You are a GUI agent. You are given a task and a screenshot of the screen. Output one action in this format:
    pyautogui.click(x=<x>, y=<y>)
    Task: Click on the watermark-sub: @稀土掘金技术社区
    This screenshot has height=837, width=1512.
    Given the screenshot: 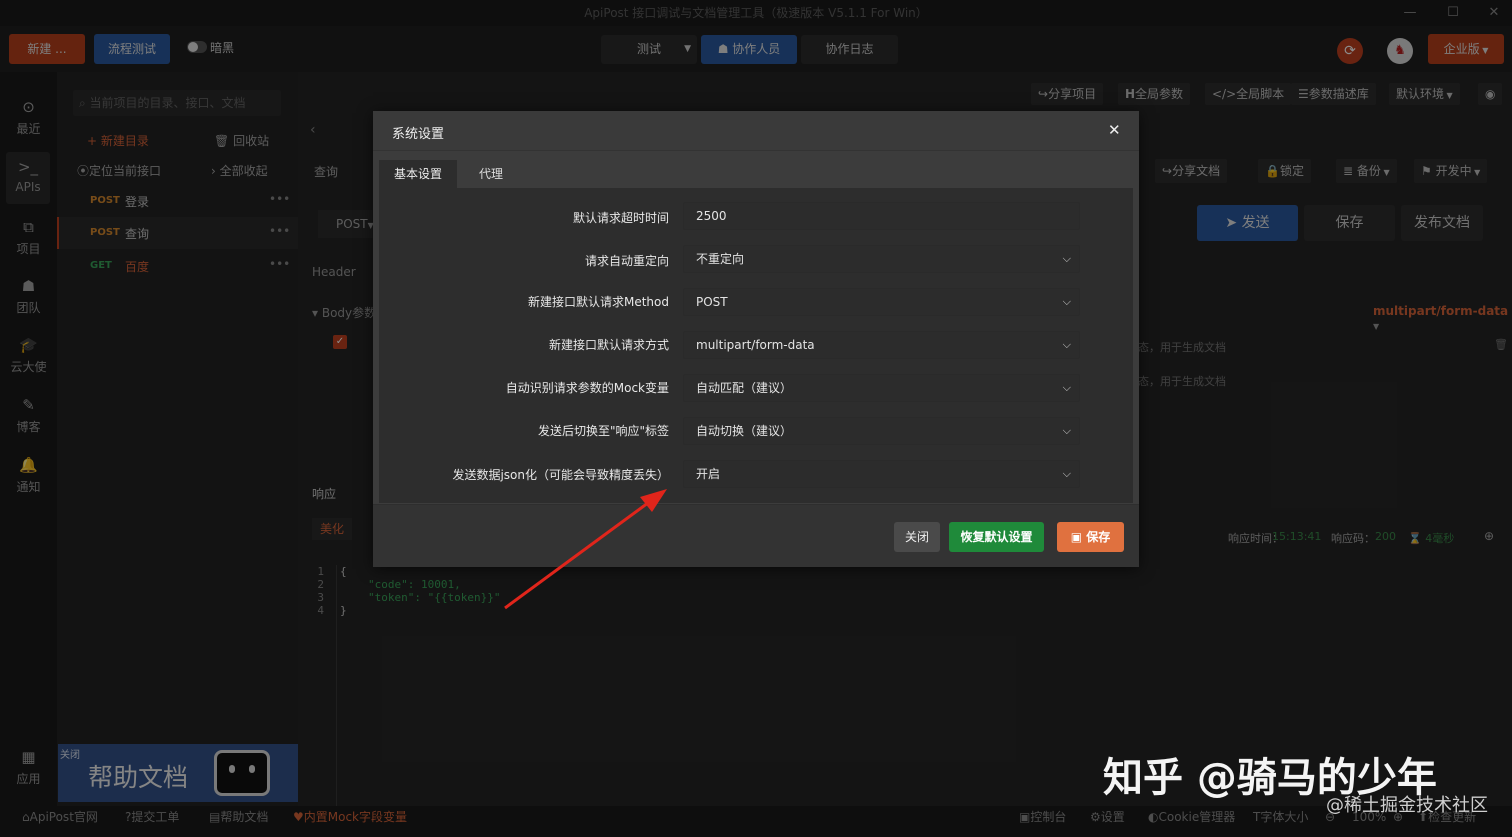 What is the action you would take?
    pyautogui.click(x=1407, y=805)
    